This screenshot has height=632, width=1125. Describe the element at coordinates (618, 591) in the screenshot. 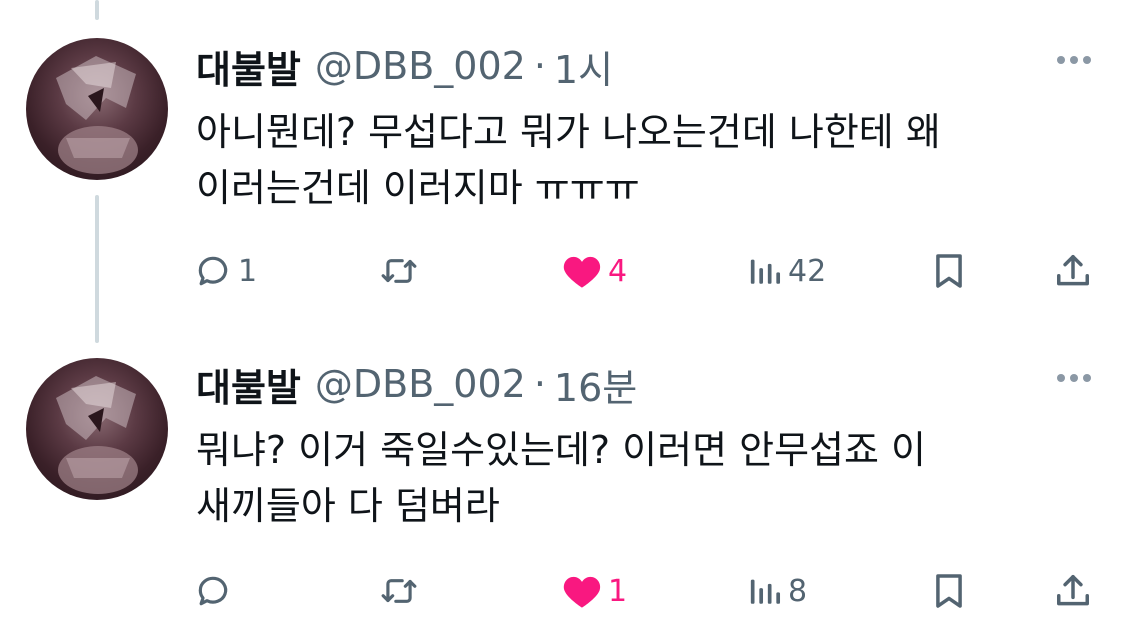

I see `like-count: 1` at that location.